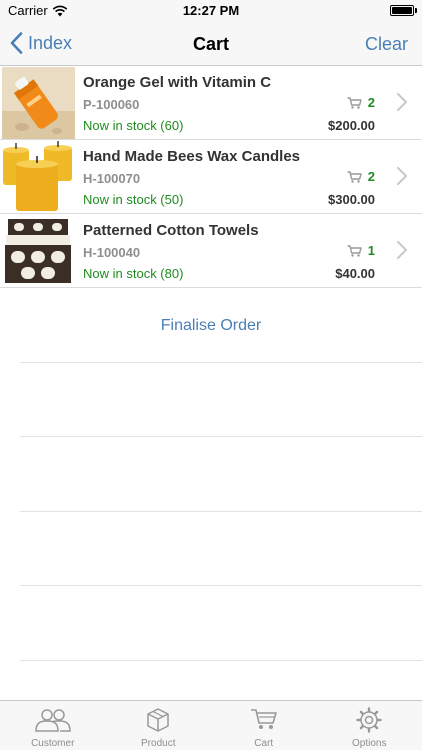  I want to click on navigation-bar: Index Cart Clear, so click(211, 44).